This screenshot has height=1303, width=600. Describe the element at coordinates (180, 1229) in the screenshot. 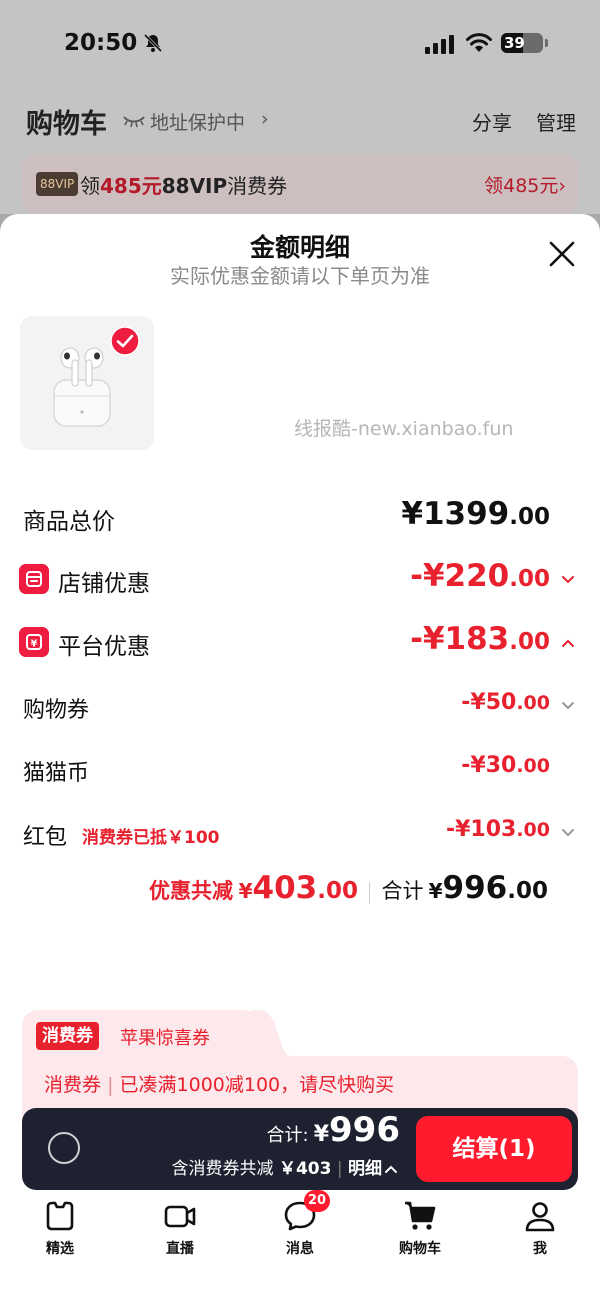

I see `tab-live: 直播` at that location.